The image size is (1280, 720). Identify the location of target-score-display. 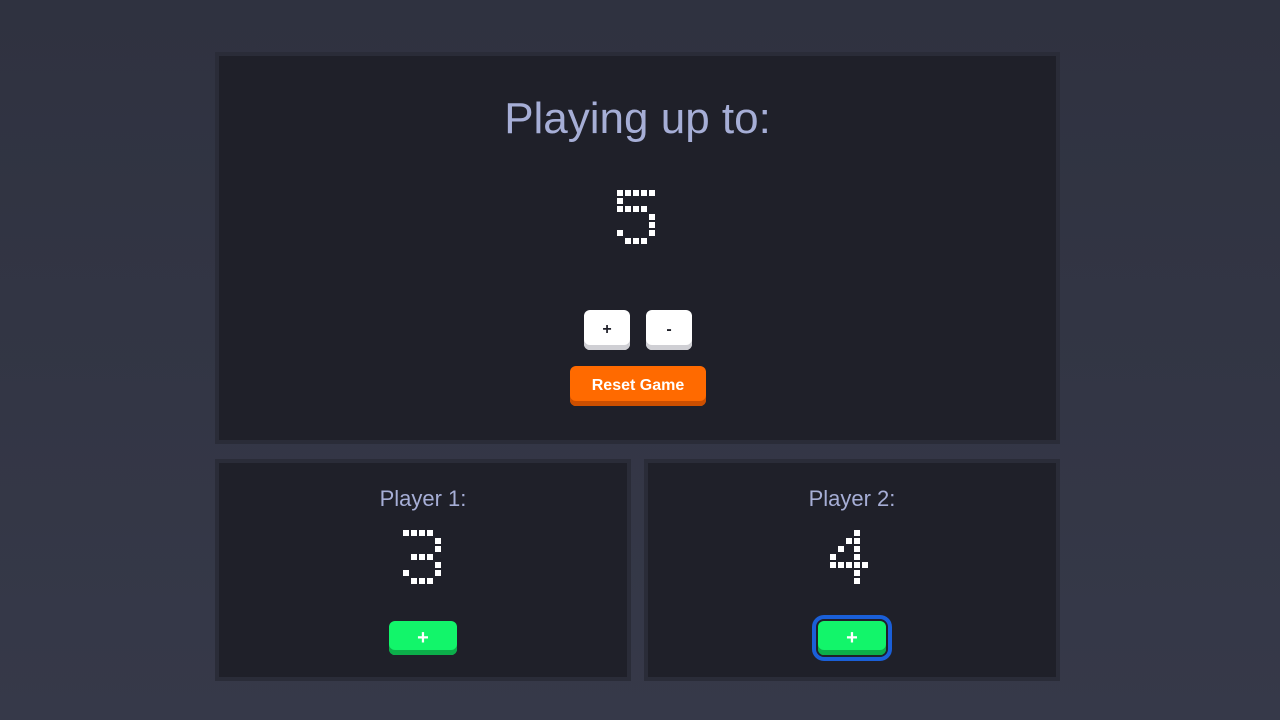
(636, 217).